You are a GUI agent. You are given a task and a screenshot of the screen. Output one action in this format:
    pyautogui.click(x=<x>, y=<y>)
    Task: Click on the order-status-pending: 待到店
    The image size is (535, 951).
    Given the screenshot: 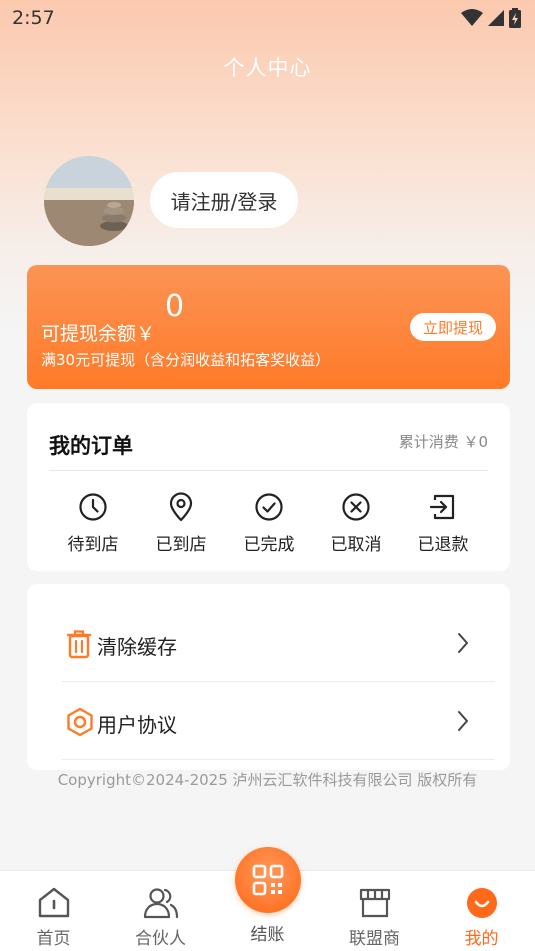 What is the action you would take?
    pyautogui.click(x=93, y=523)
    